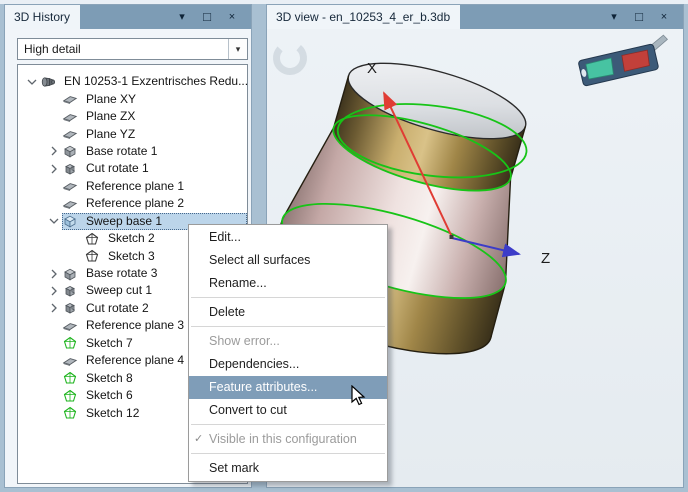  I want to click on detail-level-value: High detail, so click(52, 49).